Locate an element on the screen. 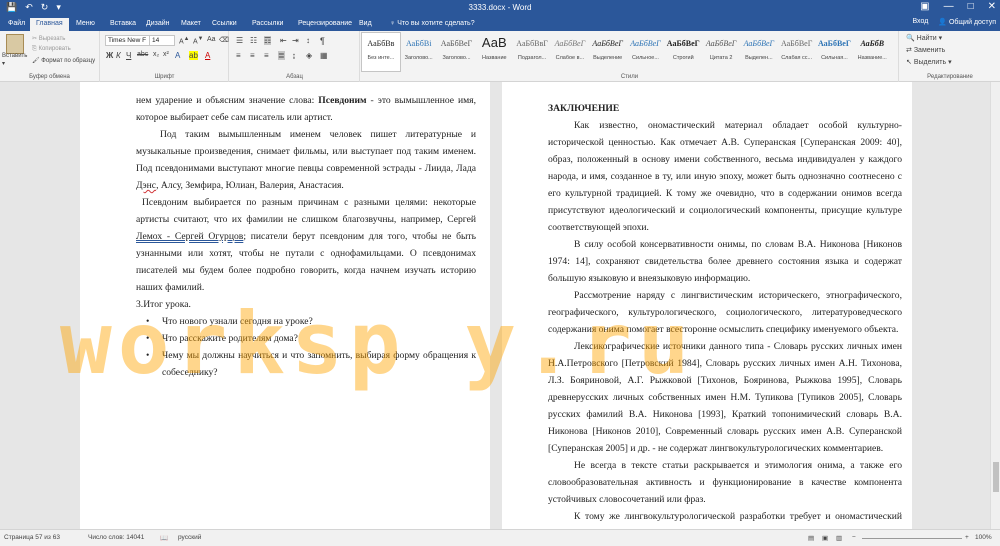  zoom-level: 100% is located at coordinates (983, 537).